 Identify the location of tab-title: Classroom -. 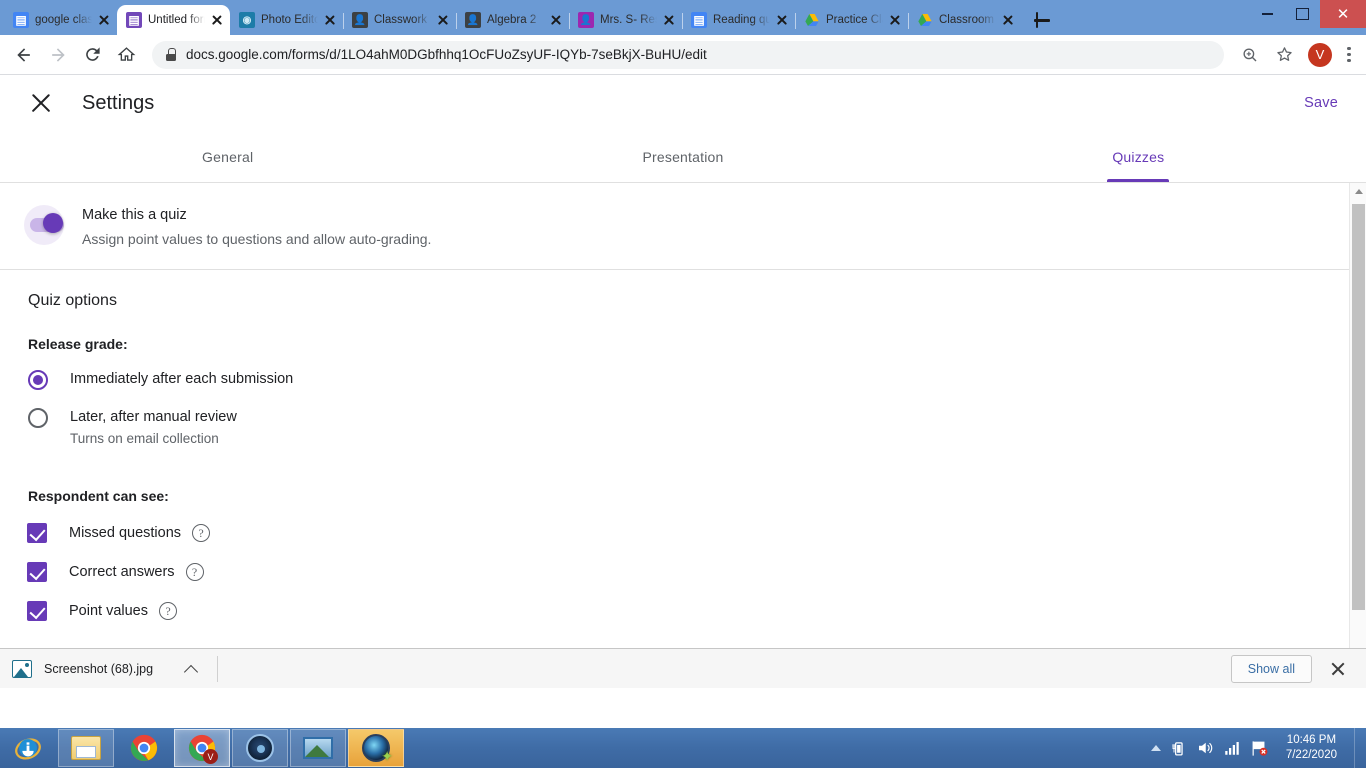
(967, 20).